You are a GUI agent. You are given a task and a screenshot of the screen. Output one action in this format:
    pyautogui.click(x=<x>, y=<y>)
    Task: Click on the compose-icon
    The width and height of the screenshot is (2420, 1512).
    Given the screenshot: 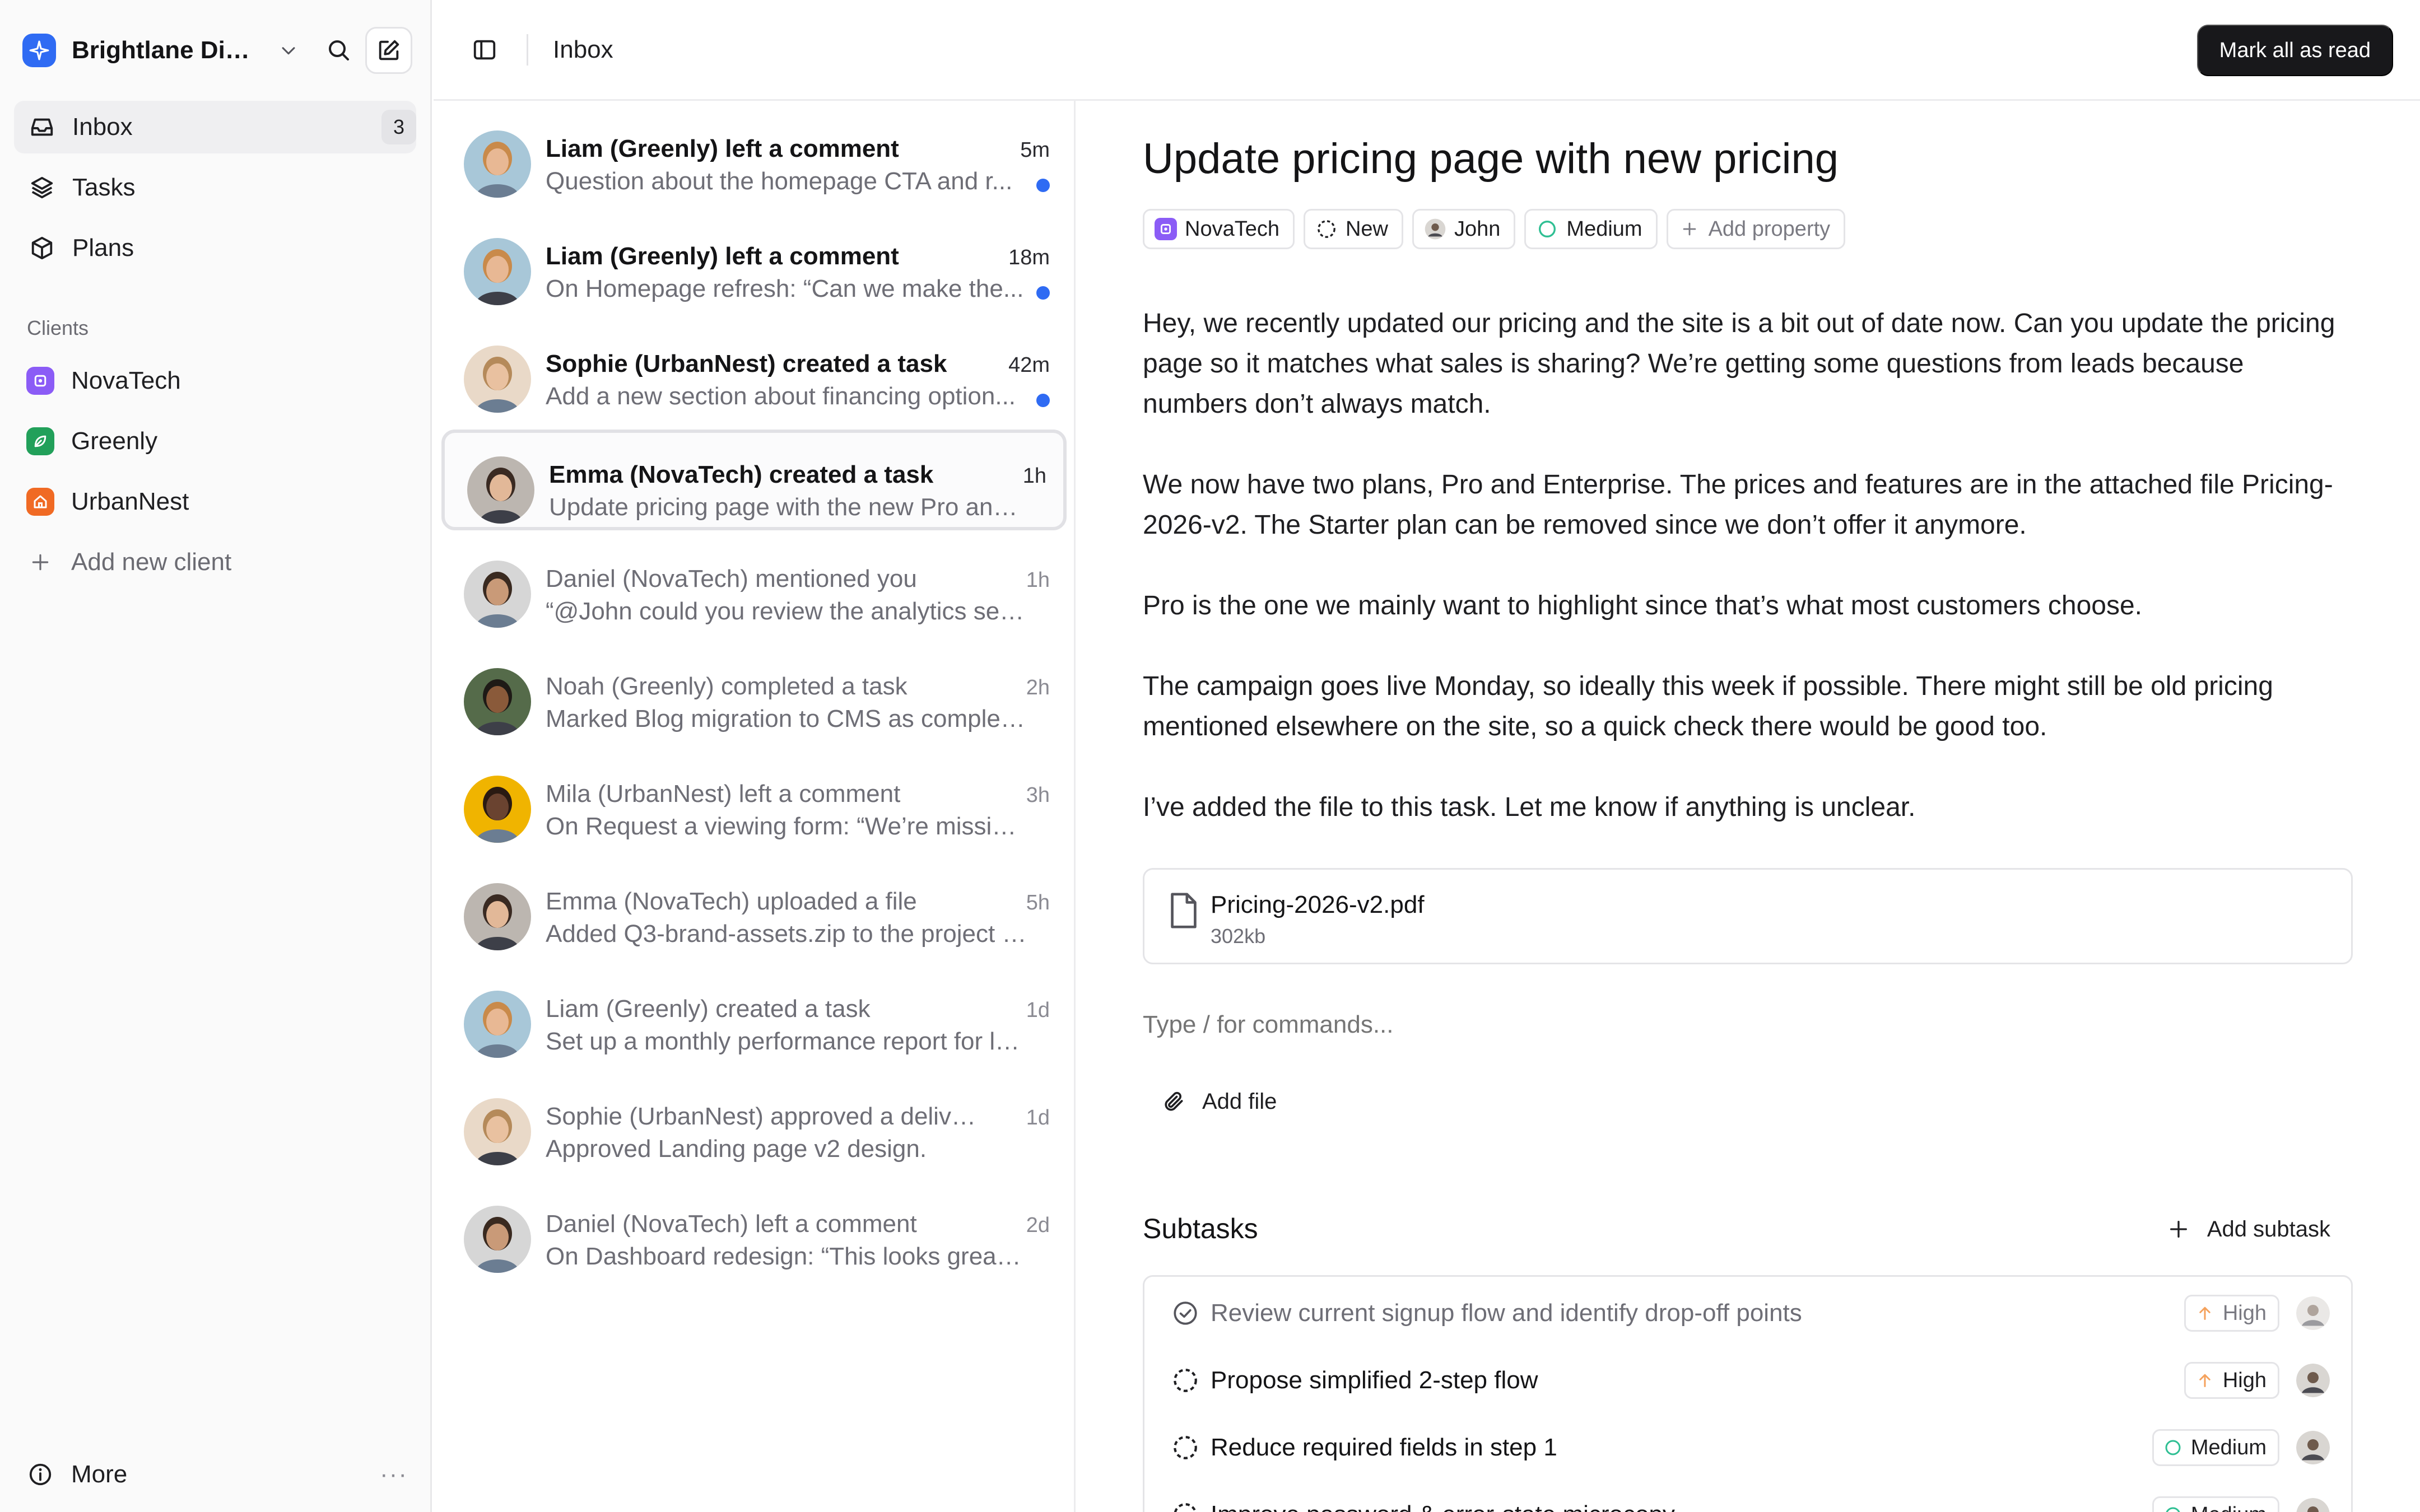 What is the action you would take?
    pyautogui.click(x=389, y=51)
    